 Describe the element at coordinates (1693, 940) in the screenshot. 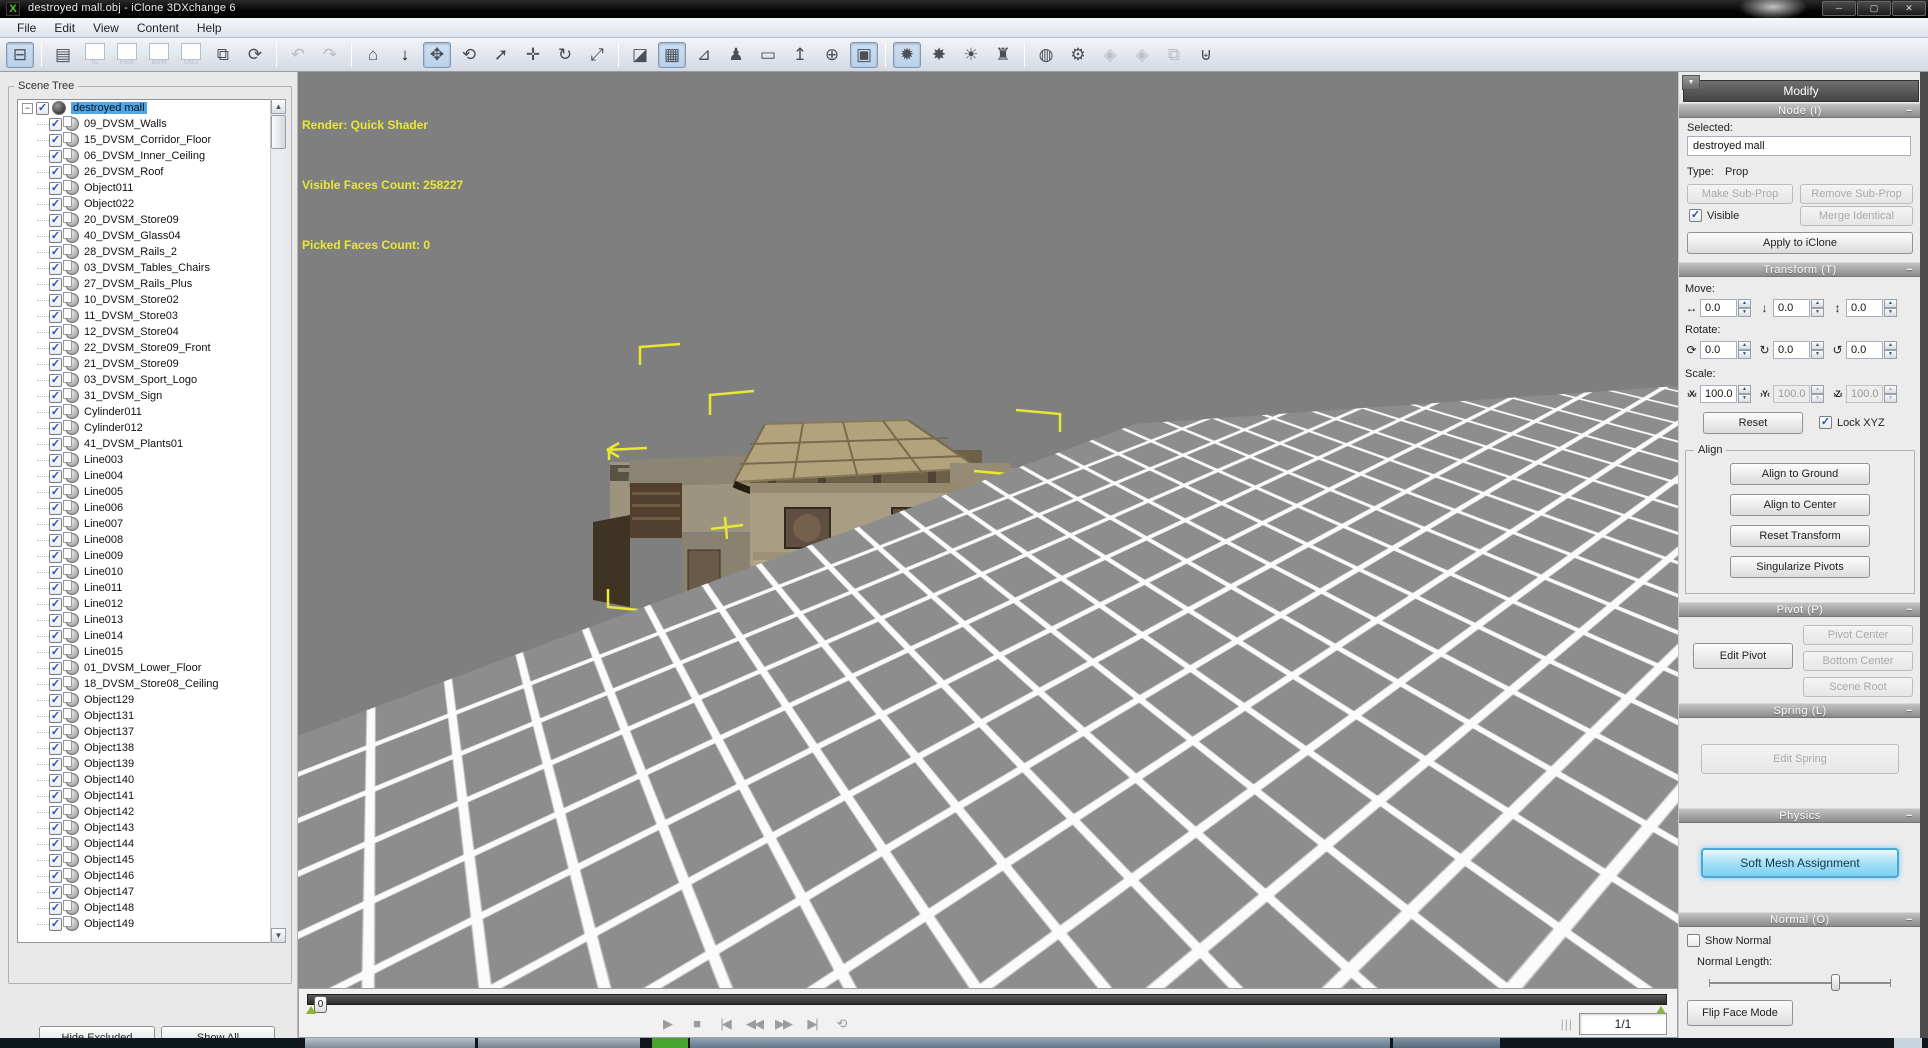

I see `show-normal-checkbox` at that location.